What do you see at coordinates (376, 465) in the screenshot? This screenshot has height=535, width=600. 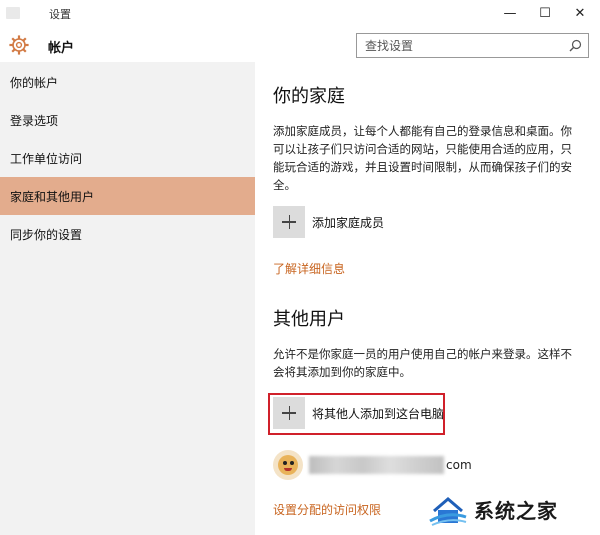 I see `redacted-email` at bounding box center [376, 465].